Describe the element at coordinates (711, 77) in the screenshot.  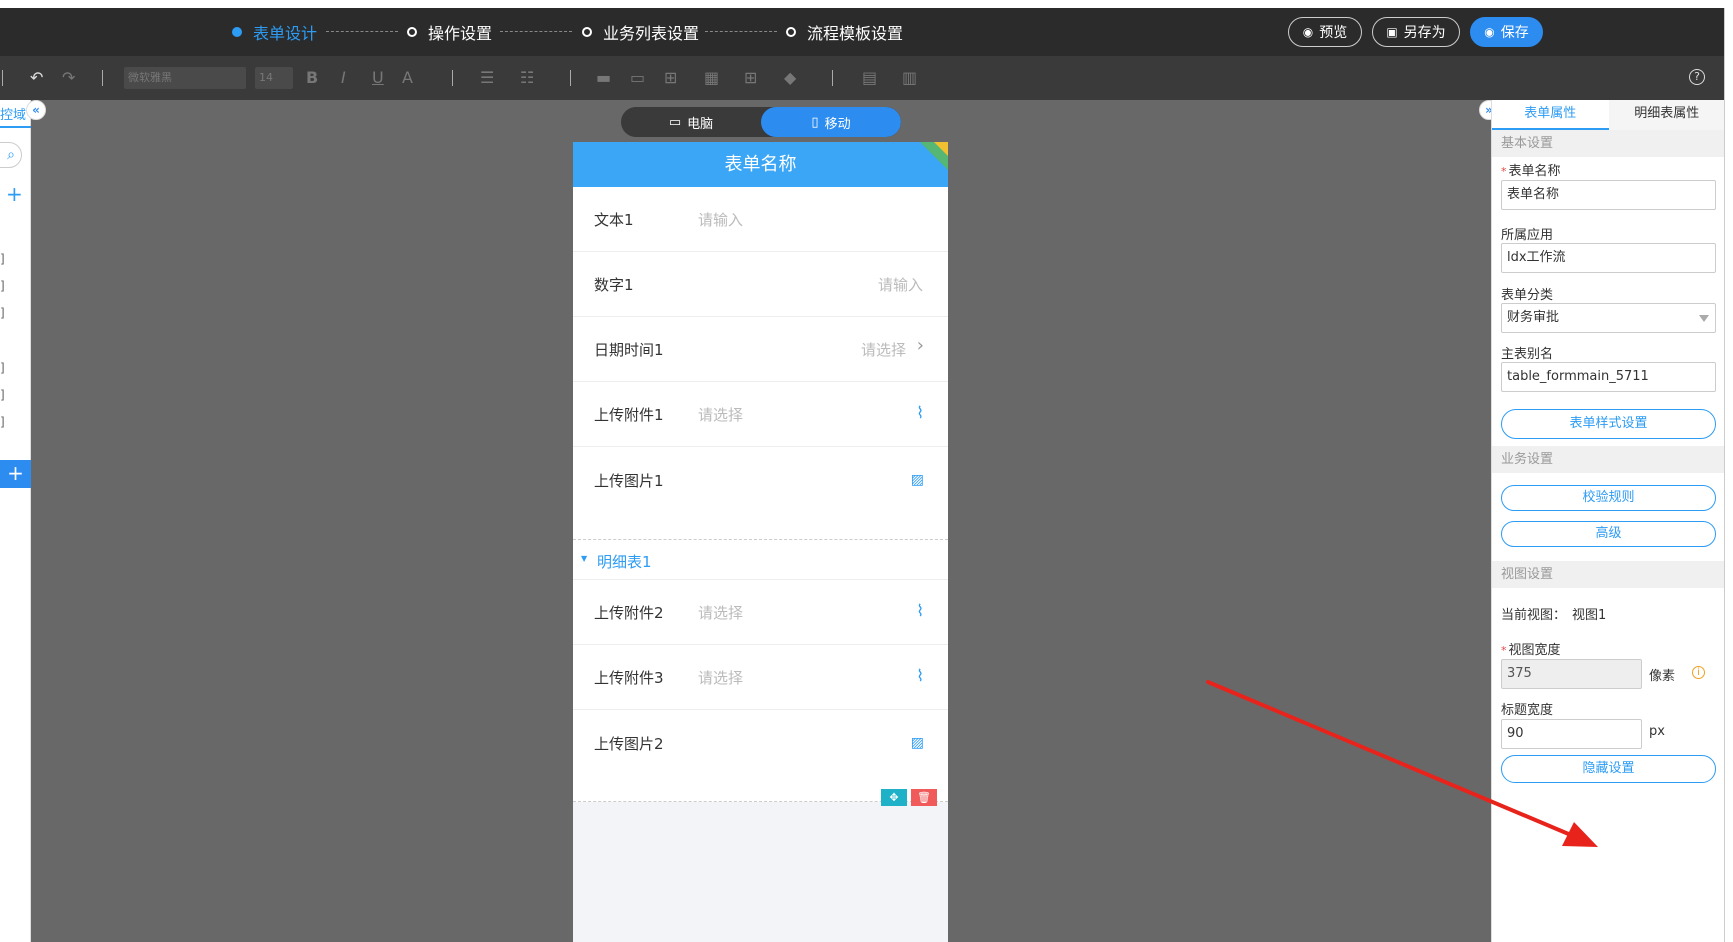
I see `table-style-icon: ▦` at that location.